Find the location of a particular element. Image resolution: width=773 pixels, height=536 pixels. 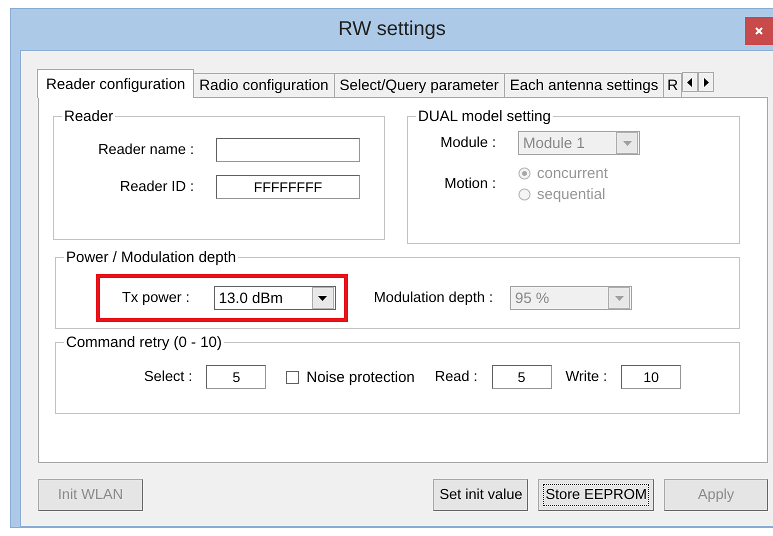

right-arrow-icon is located at coordinates (706, 82).